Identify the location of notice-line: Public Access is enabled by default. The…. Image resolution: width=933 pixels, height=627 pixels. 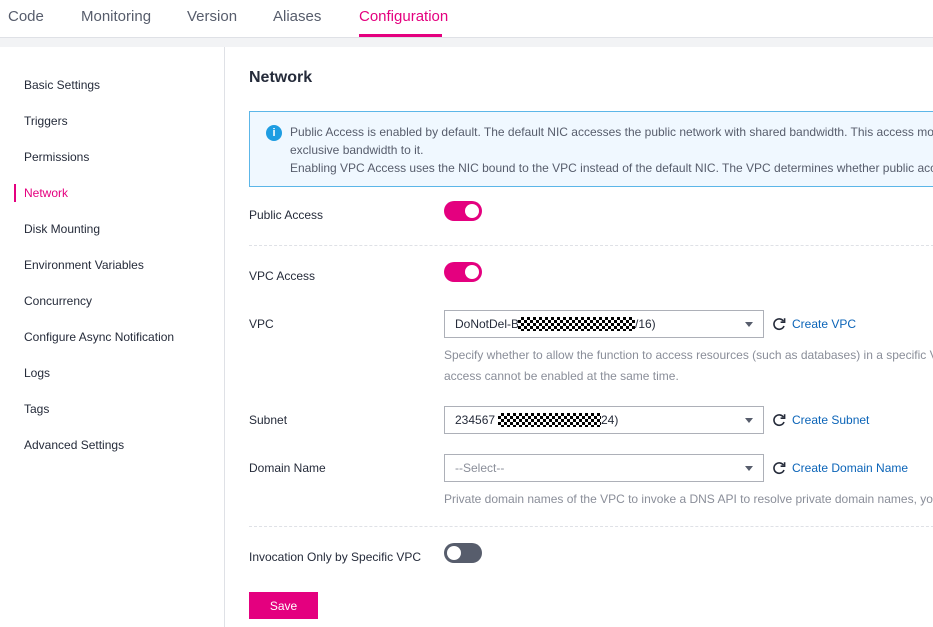
(611, 132).